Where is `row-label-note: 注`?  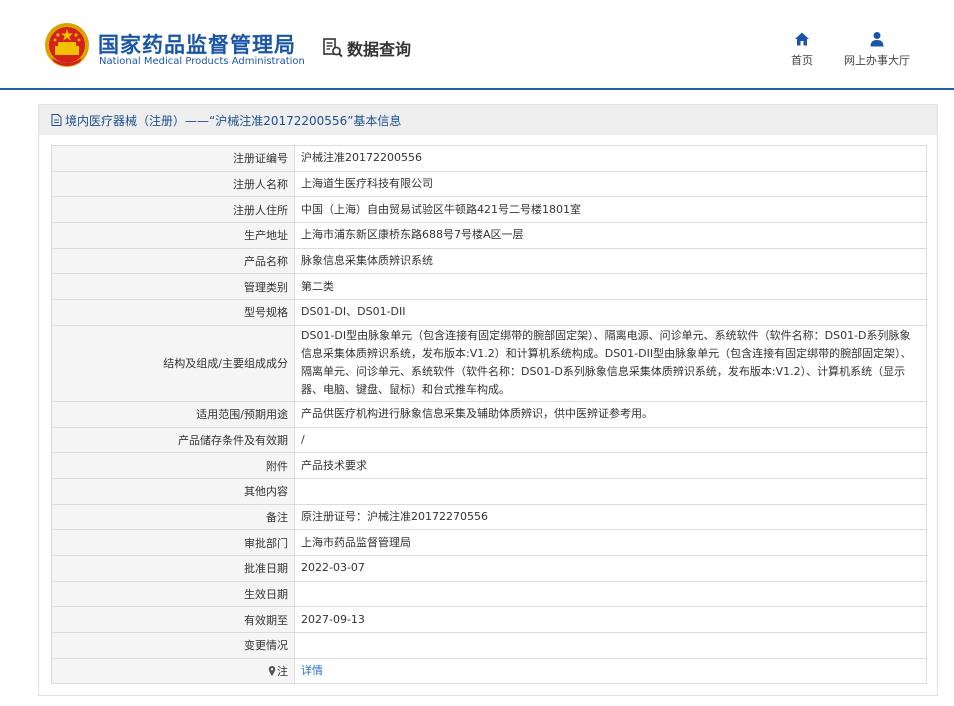
row-label-note: 注 is located at coordinates (173, 671).